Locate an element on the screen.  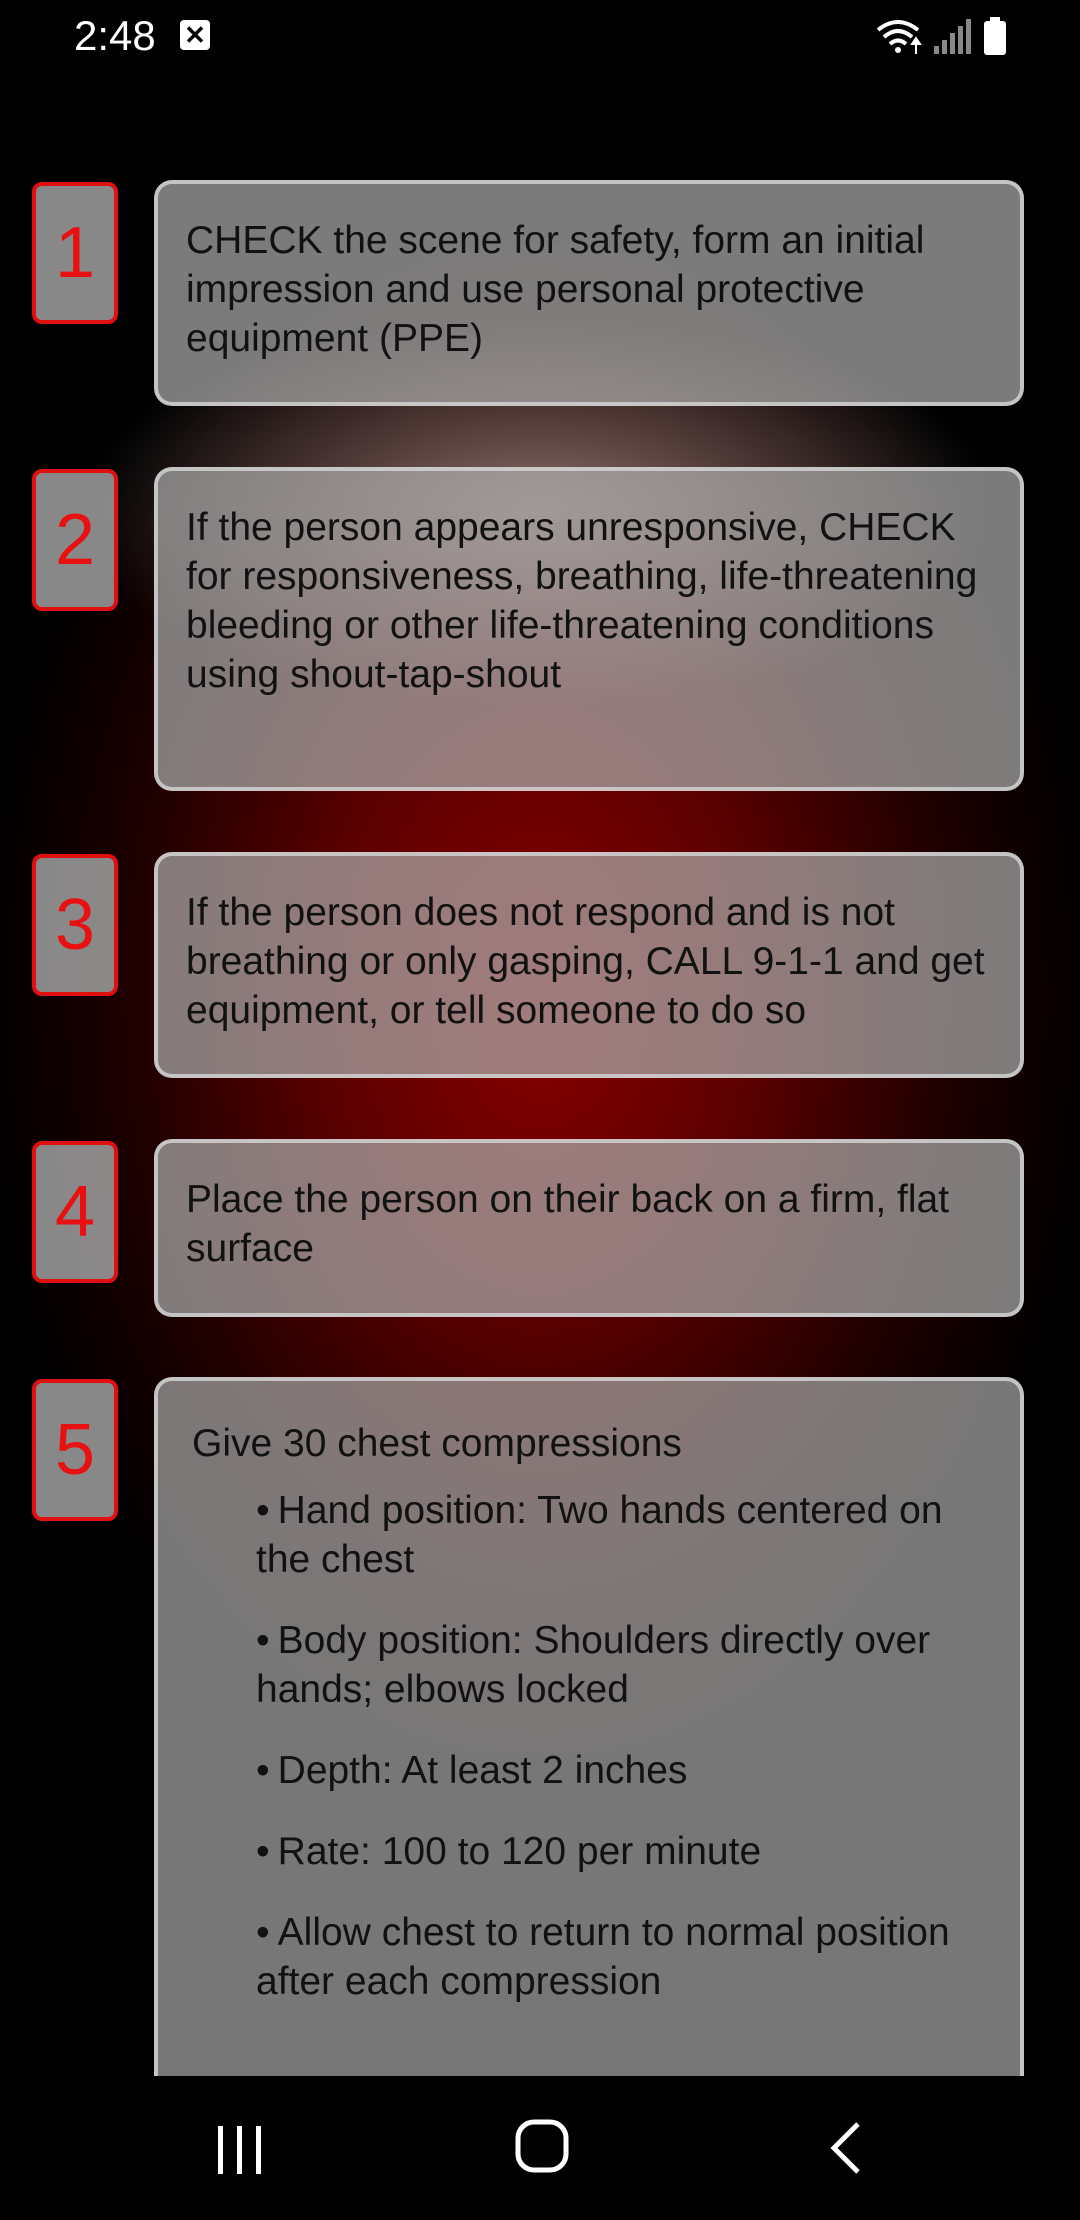
step-title-5: Give 30 chest compressions is located at coordinates (437, 1443).